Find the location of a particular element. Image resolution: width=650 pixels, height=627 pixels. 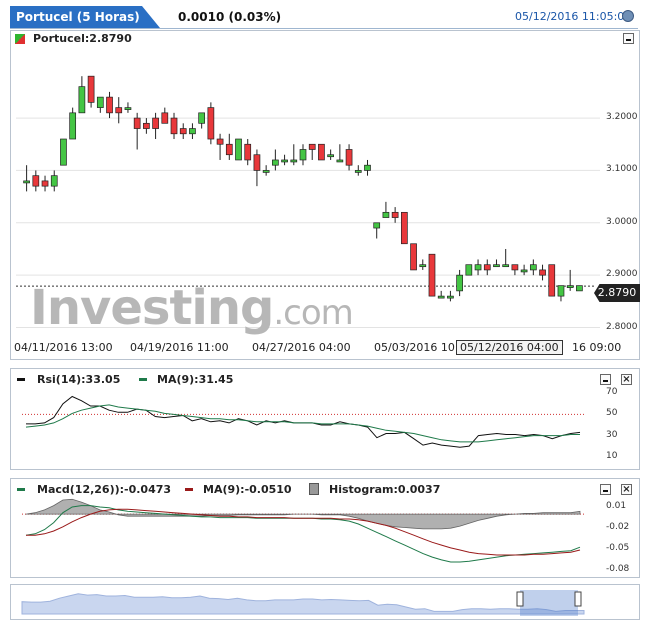

rsi-y-tick: 10 is located at coordinates (612, 455).